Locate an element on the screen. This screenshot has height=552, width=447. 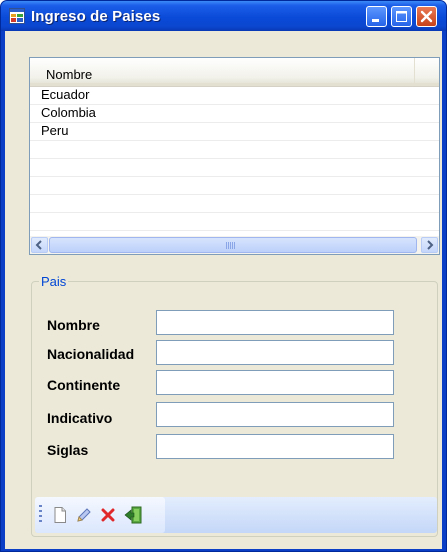
exit-door-icon is located at coordinates (133, 515).